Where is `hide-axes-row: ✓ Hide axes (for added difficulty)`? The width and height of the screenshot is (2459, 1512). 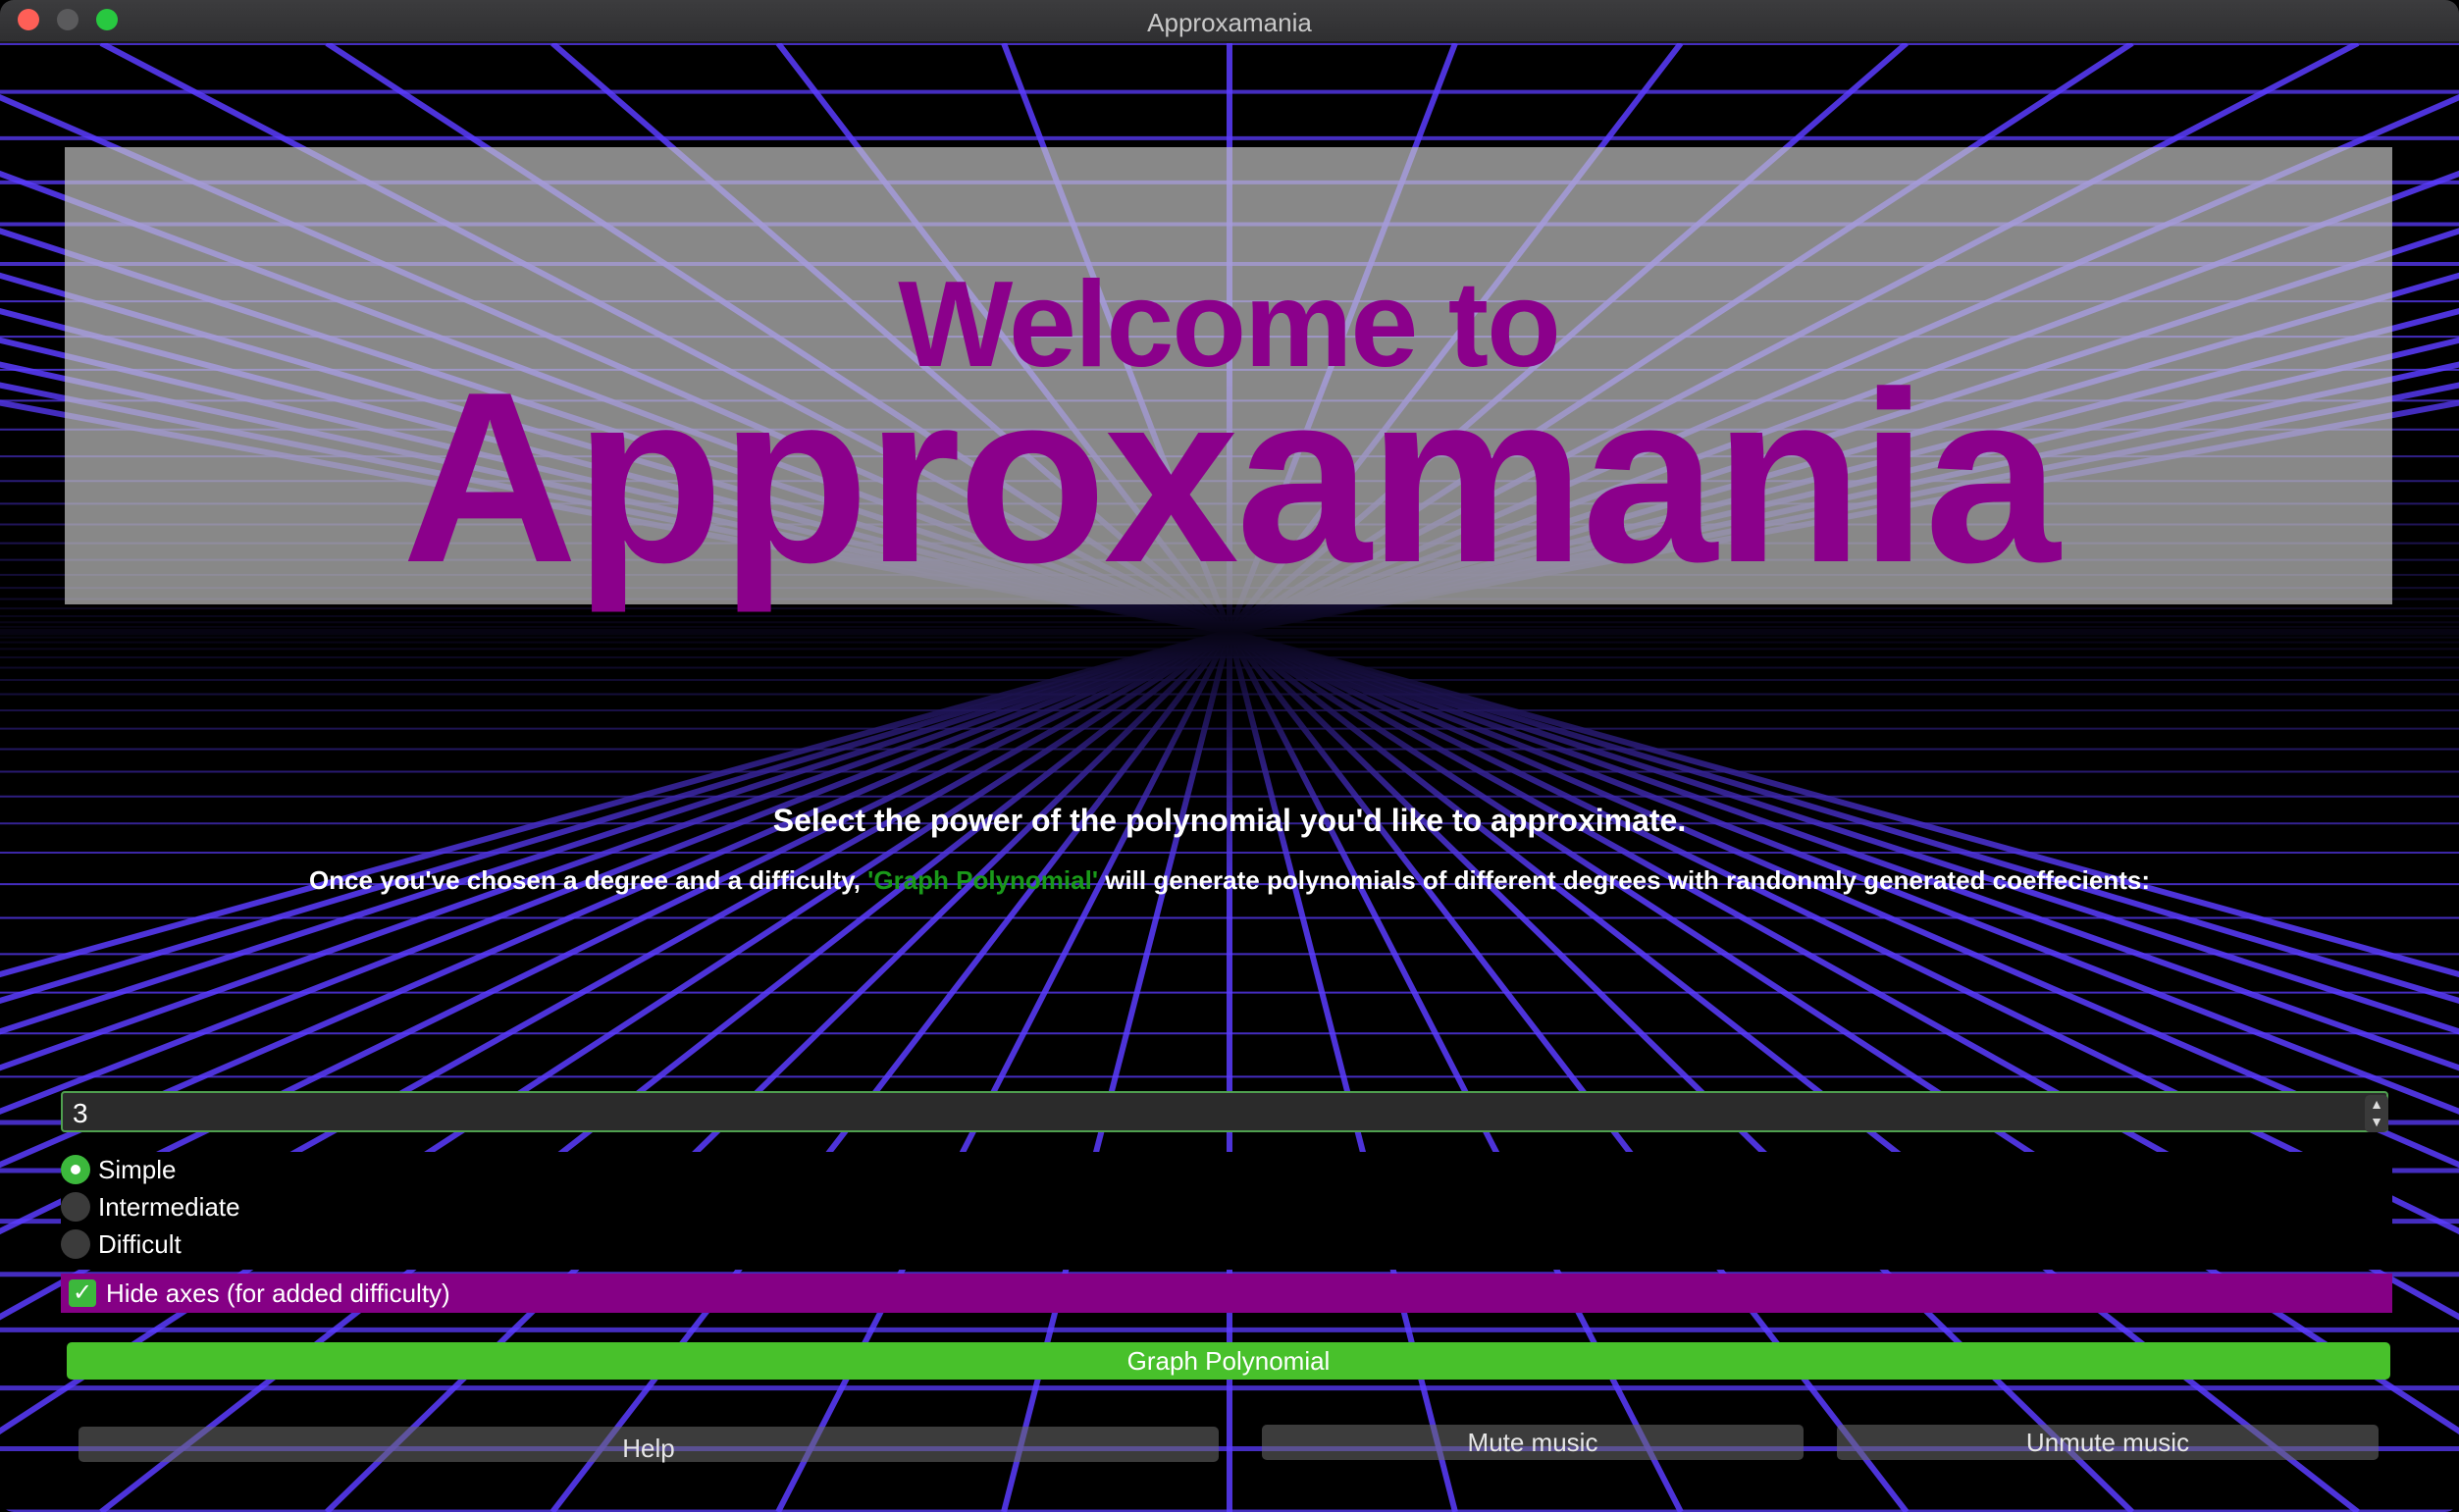 hide-axes-row: ✓ Hide axes (for added difficulty) is located at coordinates (1226, 1293).